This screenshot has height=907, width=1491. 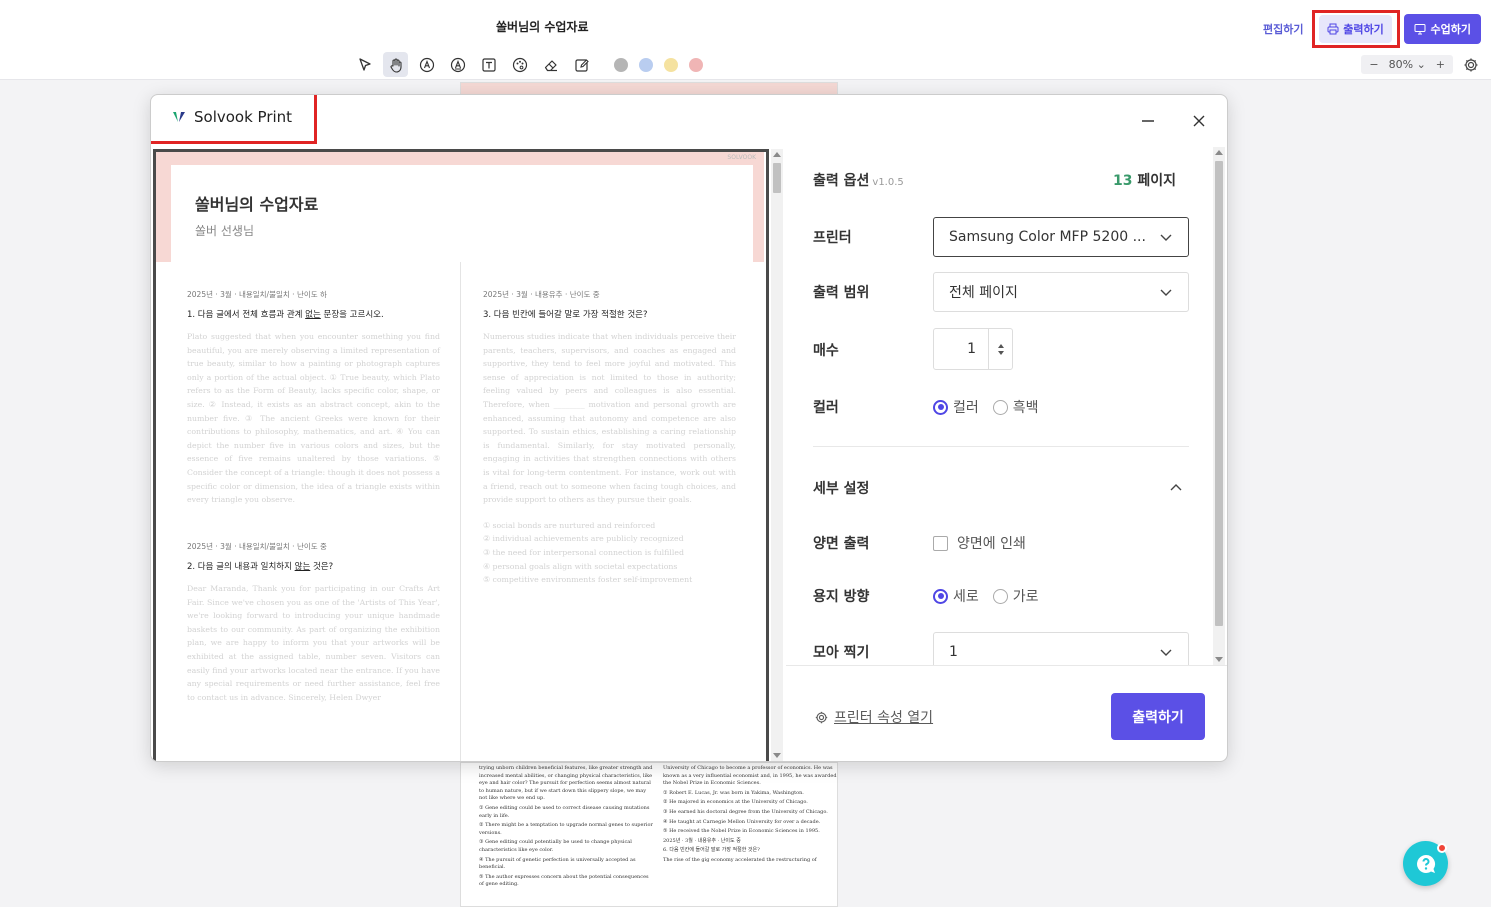 I want to click on stepper-arrows, so click(x=1000, y=349).